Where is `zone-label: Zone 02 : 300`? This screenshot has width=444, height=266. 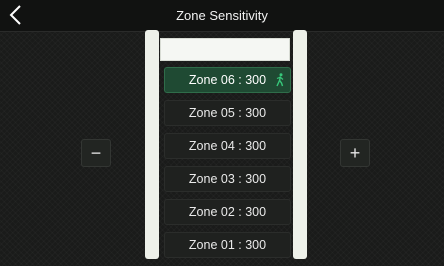
zone-label: Zone 02 : 300 is located at coordinates (227, 212).